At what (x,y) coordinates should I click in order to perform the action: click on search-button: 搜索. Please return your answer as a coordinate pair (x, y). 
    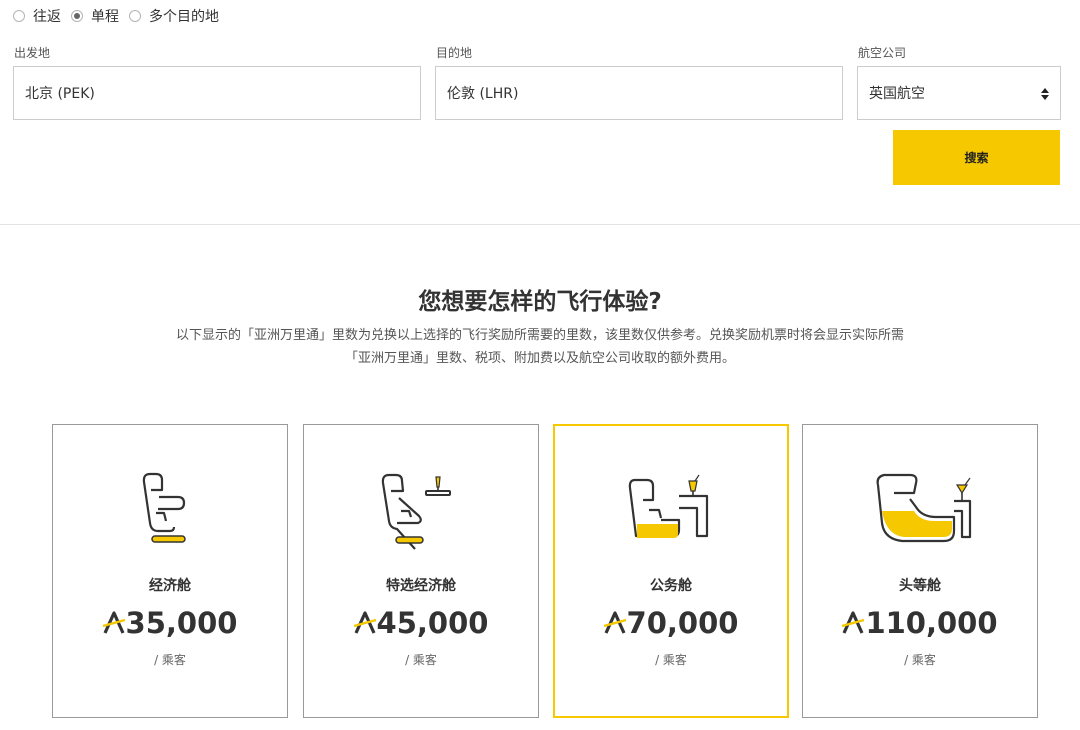
    Looking at the image, I should click on (976, 157).